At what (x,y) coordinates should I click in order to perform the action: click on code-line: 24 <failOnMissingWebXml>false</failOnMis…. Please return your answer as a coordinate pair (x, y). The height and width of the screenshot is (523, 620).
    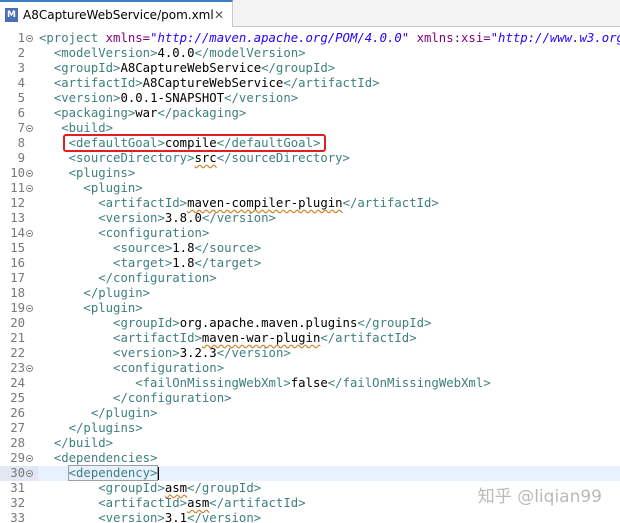
    Looking at the image, I should click on (310, 383).